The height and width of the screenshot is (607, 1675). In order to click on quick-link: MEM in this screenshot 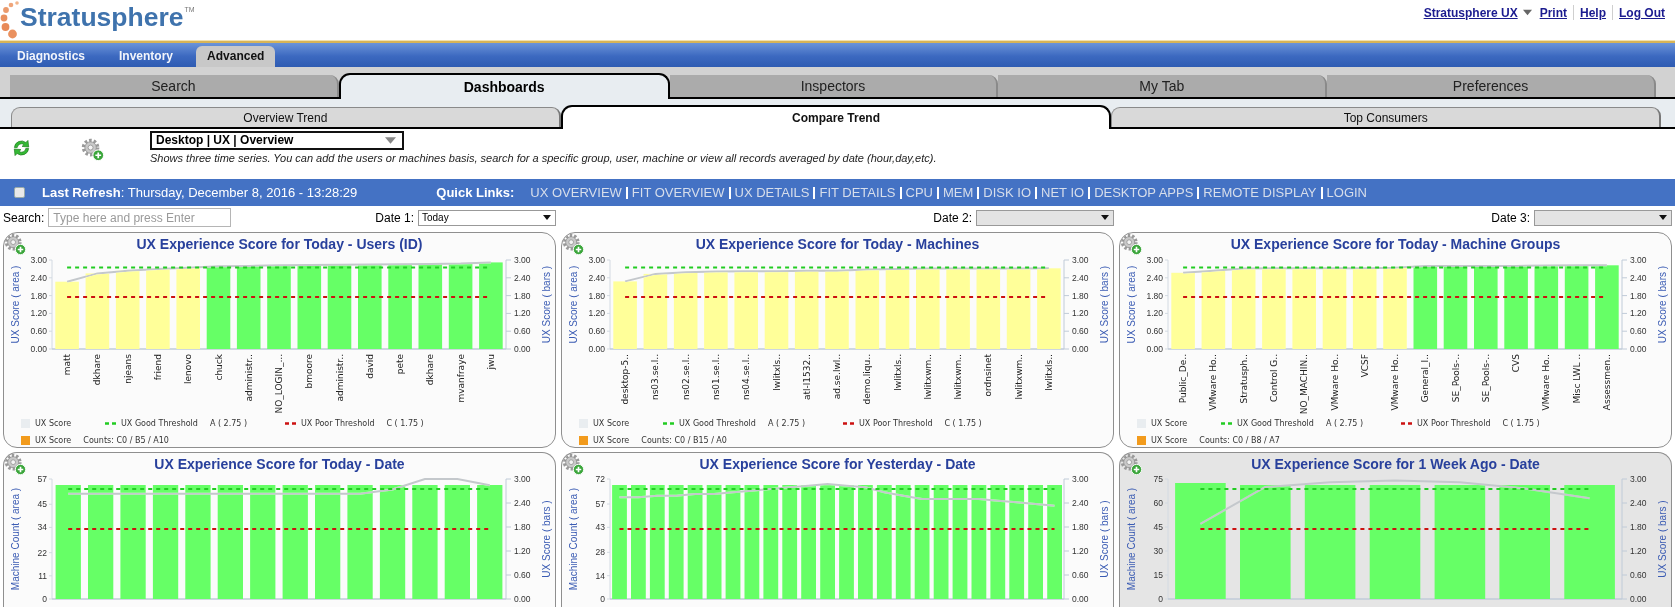, I will do `click(958, 192)`.